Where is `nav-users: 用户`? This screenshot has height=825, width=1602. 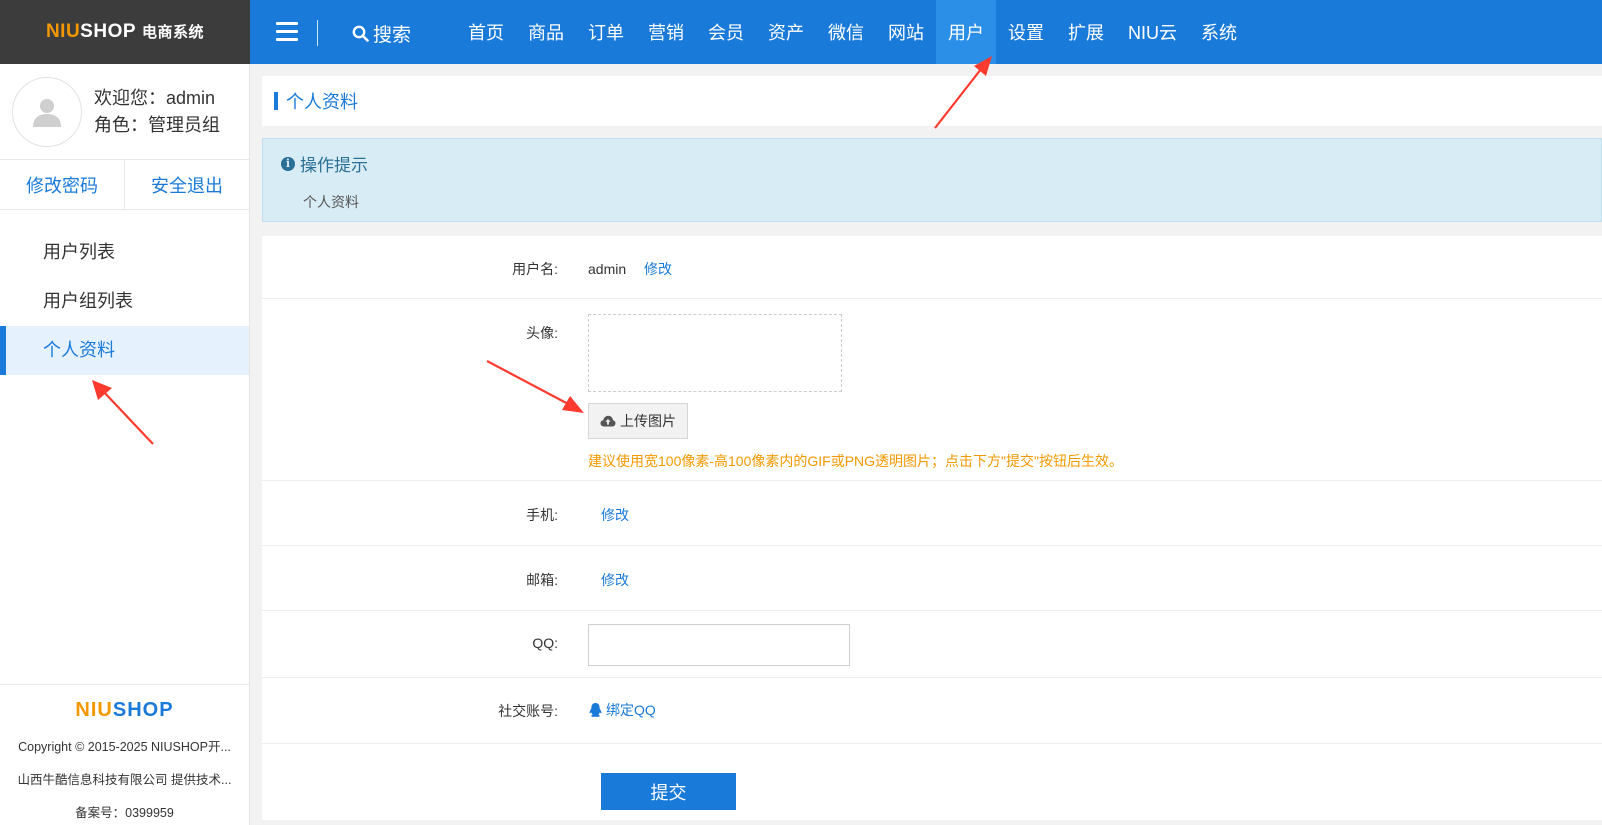
nav-users: 用户 is located at coordinates (966, 32).